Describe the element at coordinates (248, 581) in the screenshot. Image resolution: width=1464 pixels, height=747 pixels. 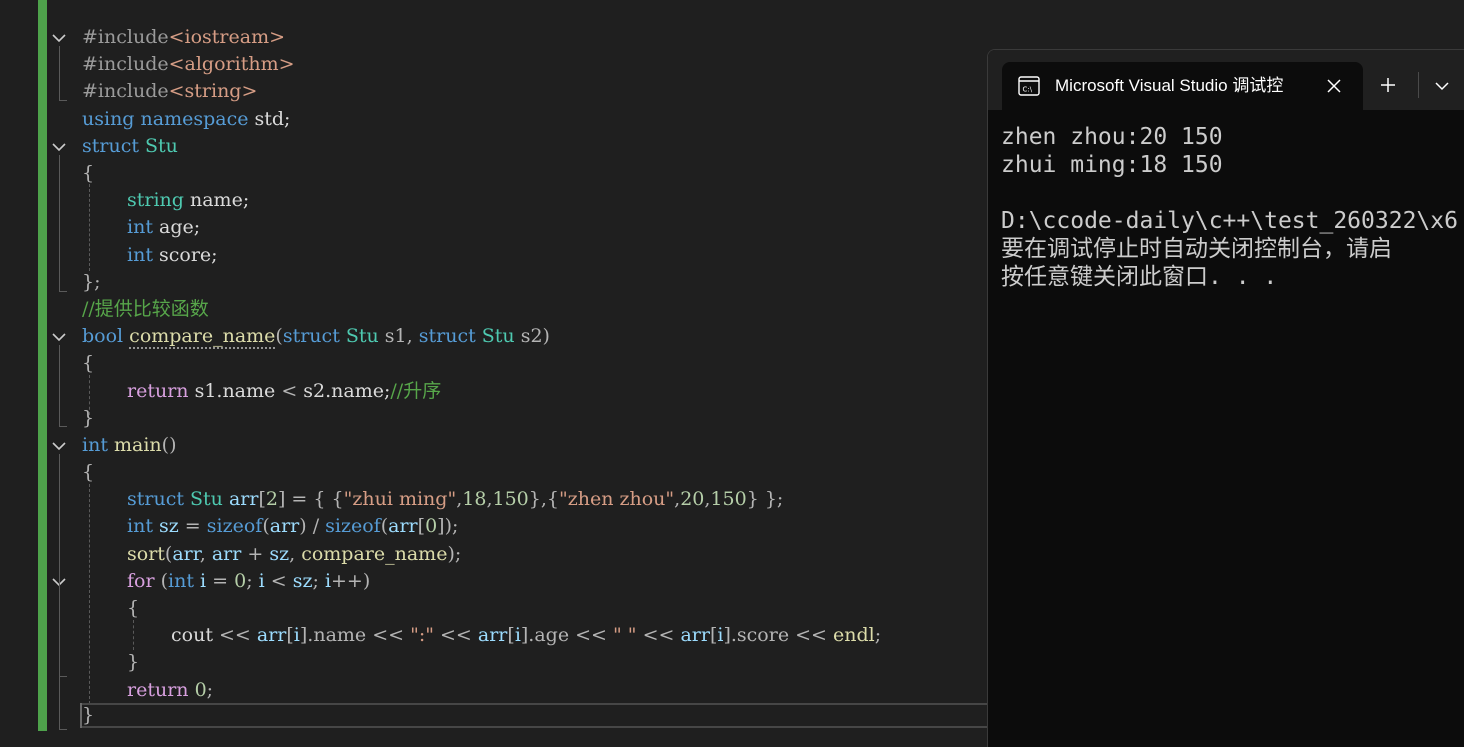
I see `code-line: for (int i = 0; i < sz; i++)` at that location.